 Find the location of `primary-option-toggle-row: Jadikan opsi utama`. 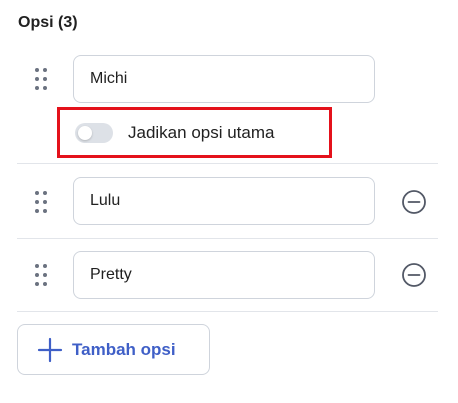

primary-option-toggle-row: Jadikan opsi utama is located at coordinates (194, 132).